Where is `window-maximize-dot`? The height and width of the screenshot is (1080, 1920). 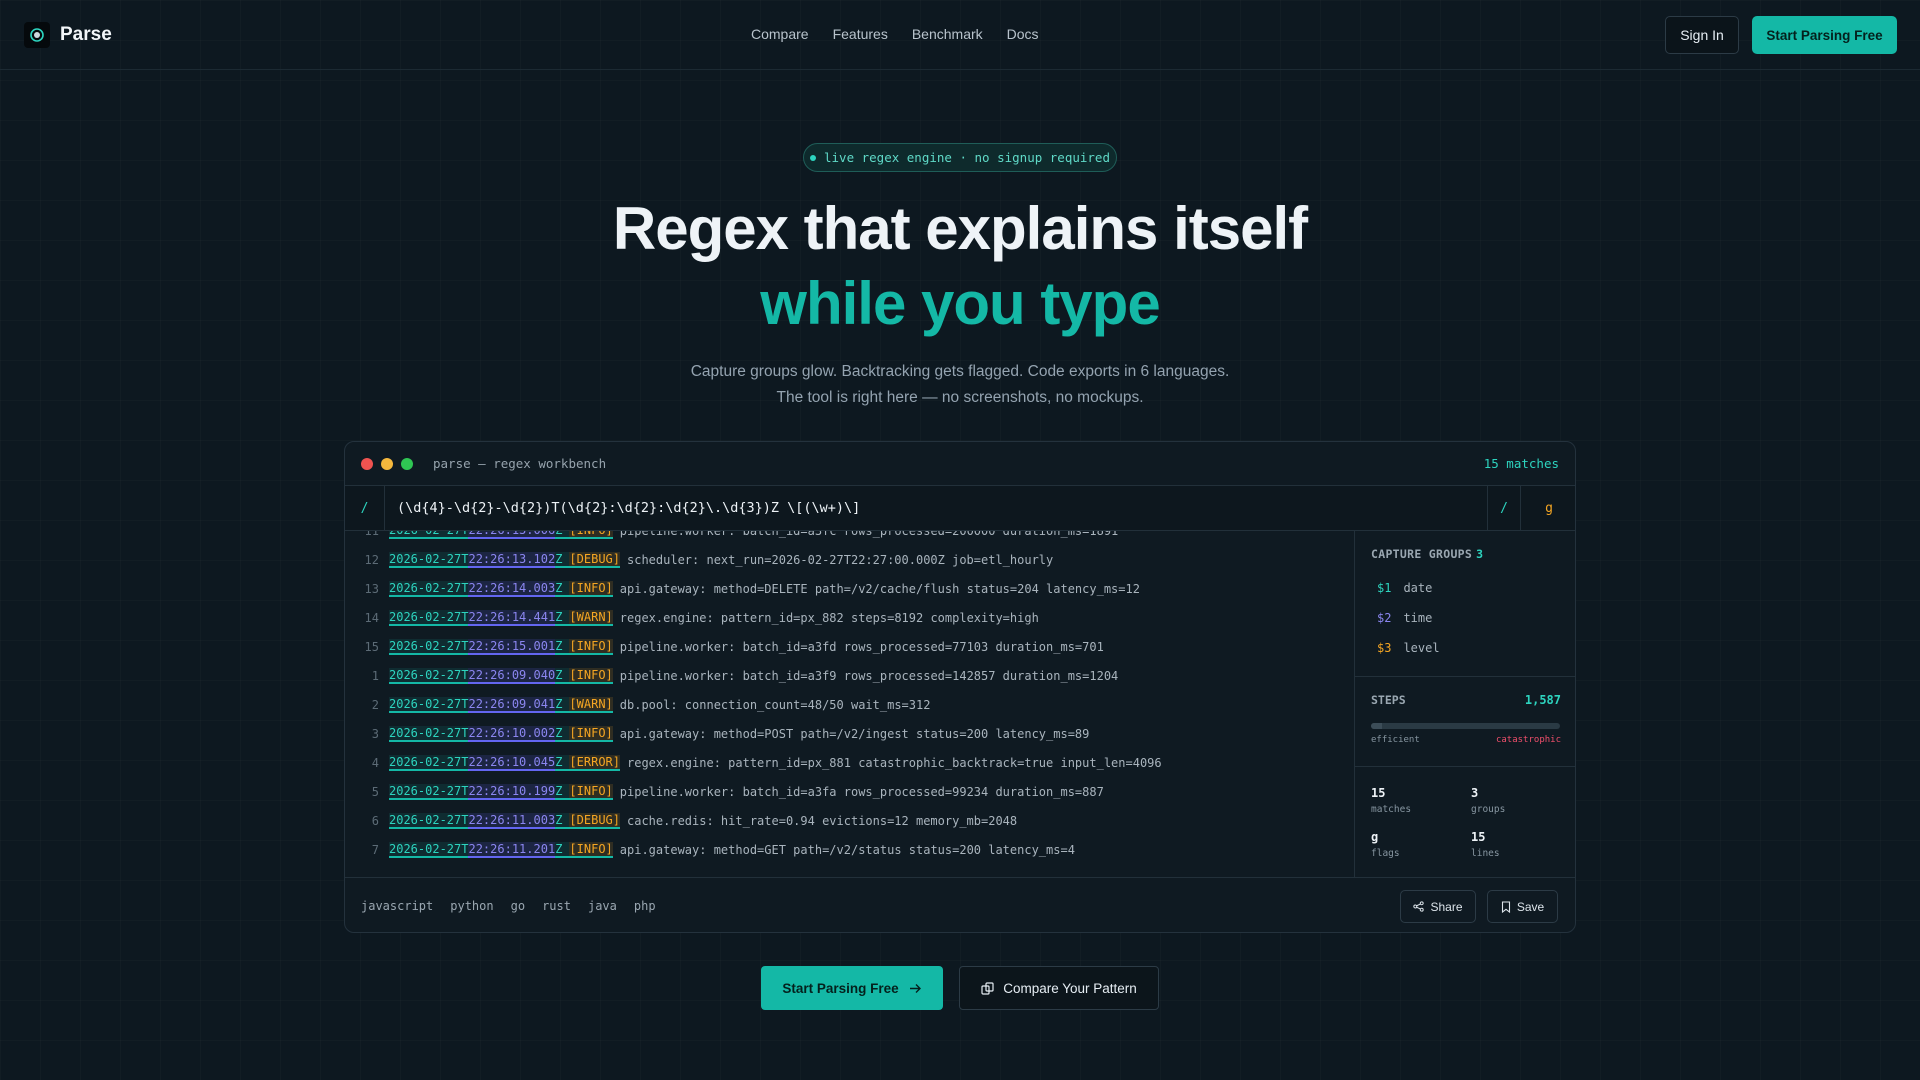
window-maximize-dot is located at coordinates (407, 464).